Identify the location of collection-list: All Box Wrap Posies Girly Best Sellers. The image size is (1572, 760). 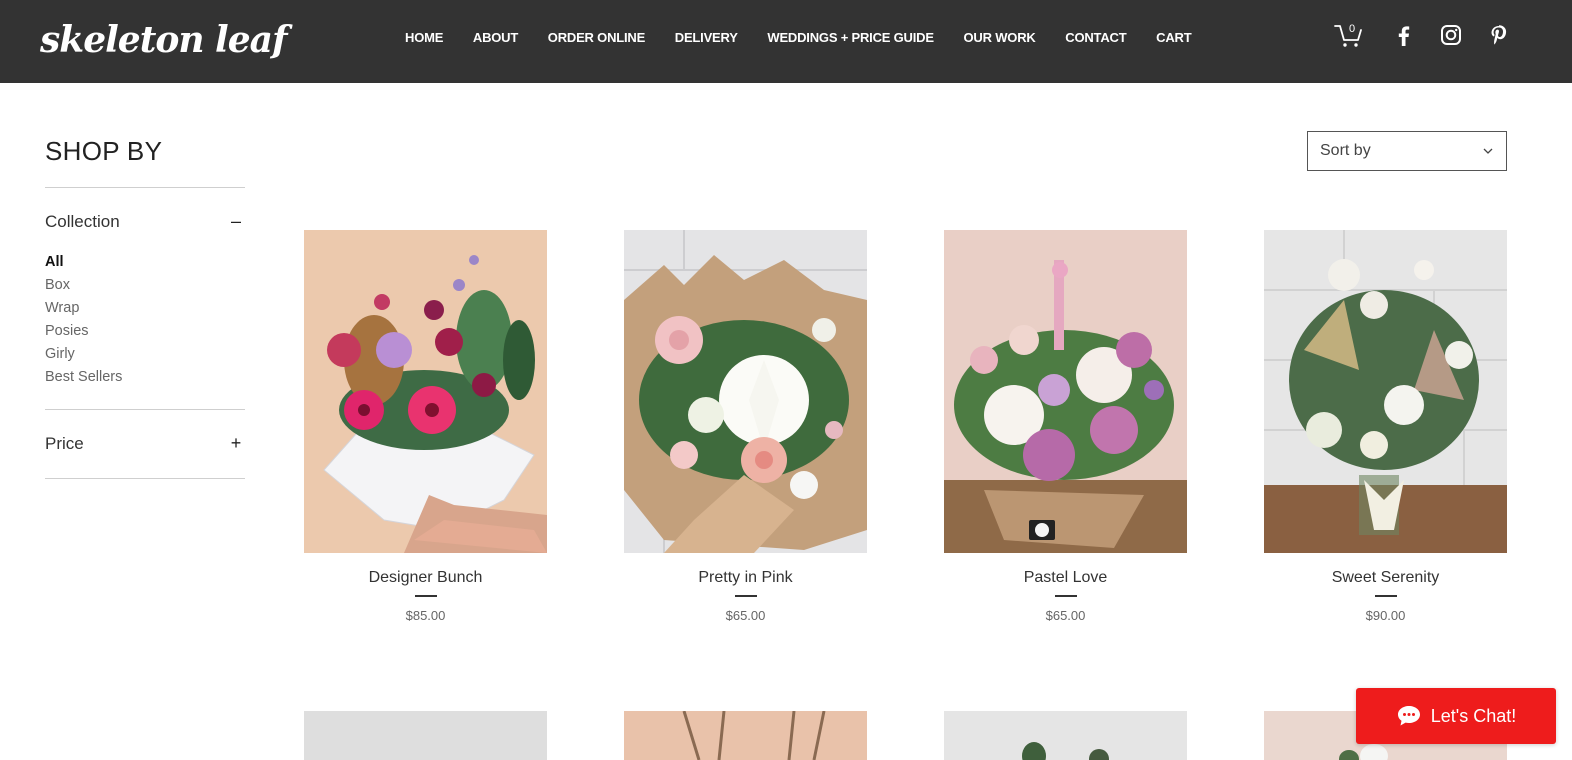
(83, 323).